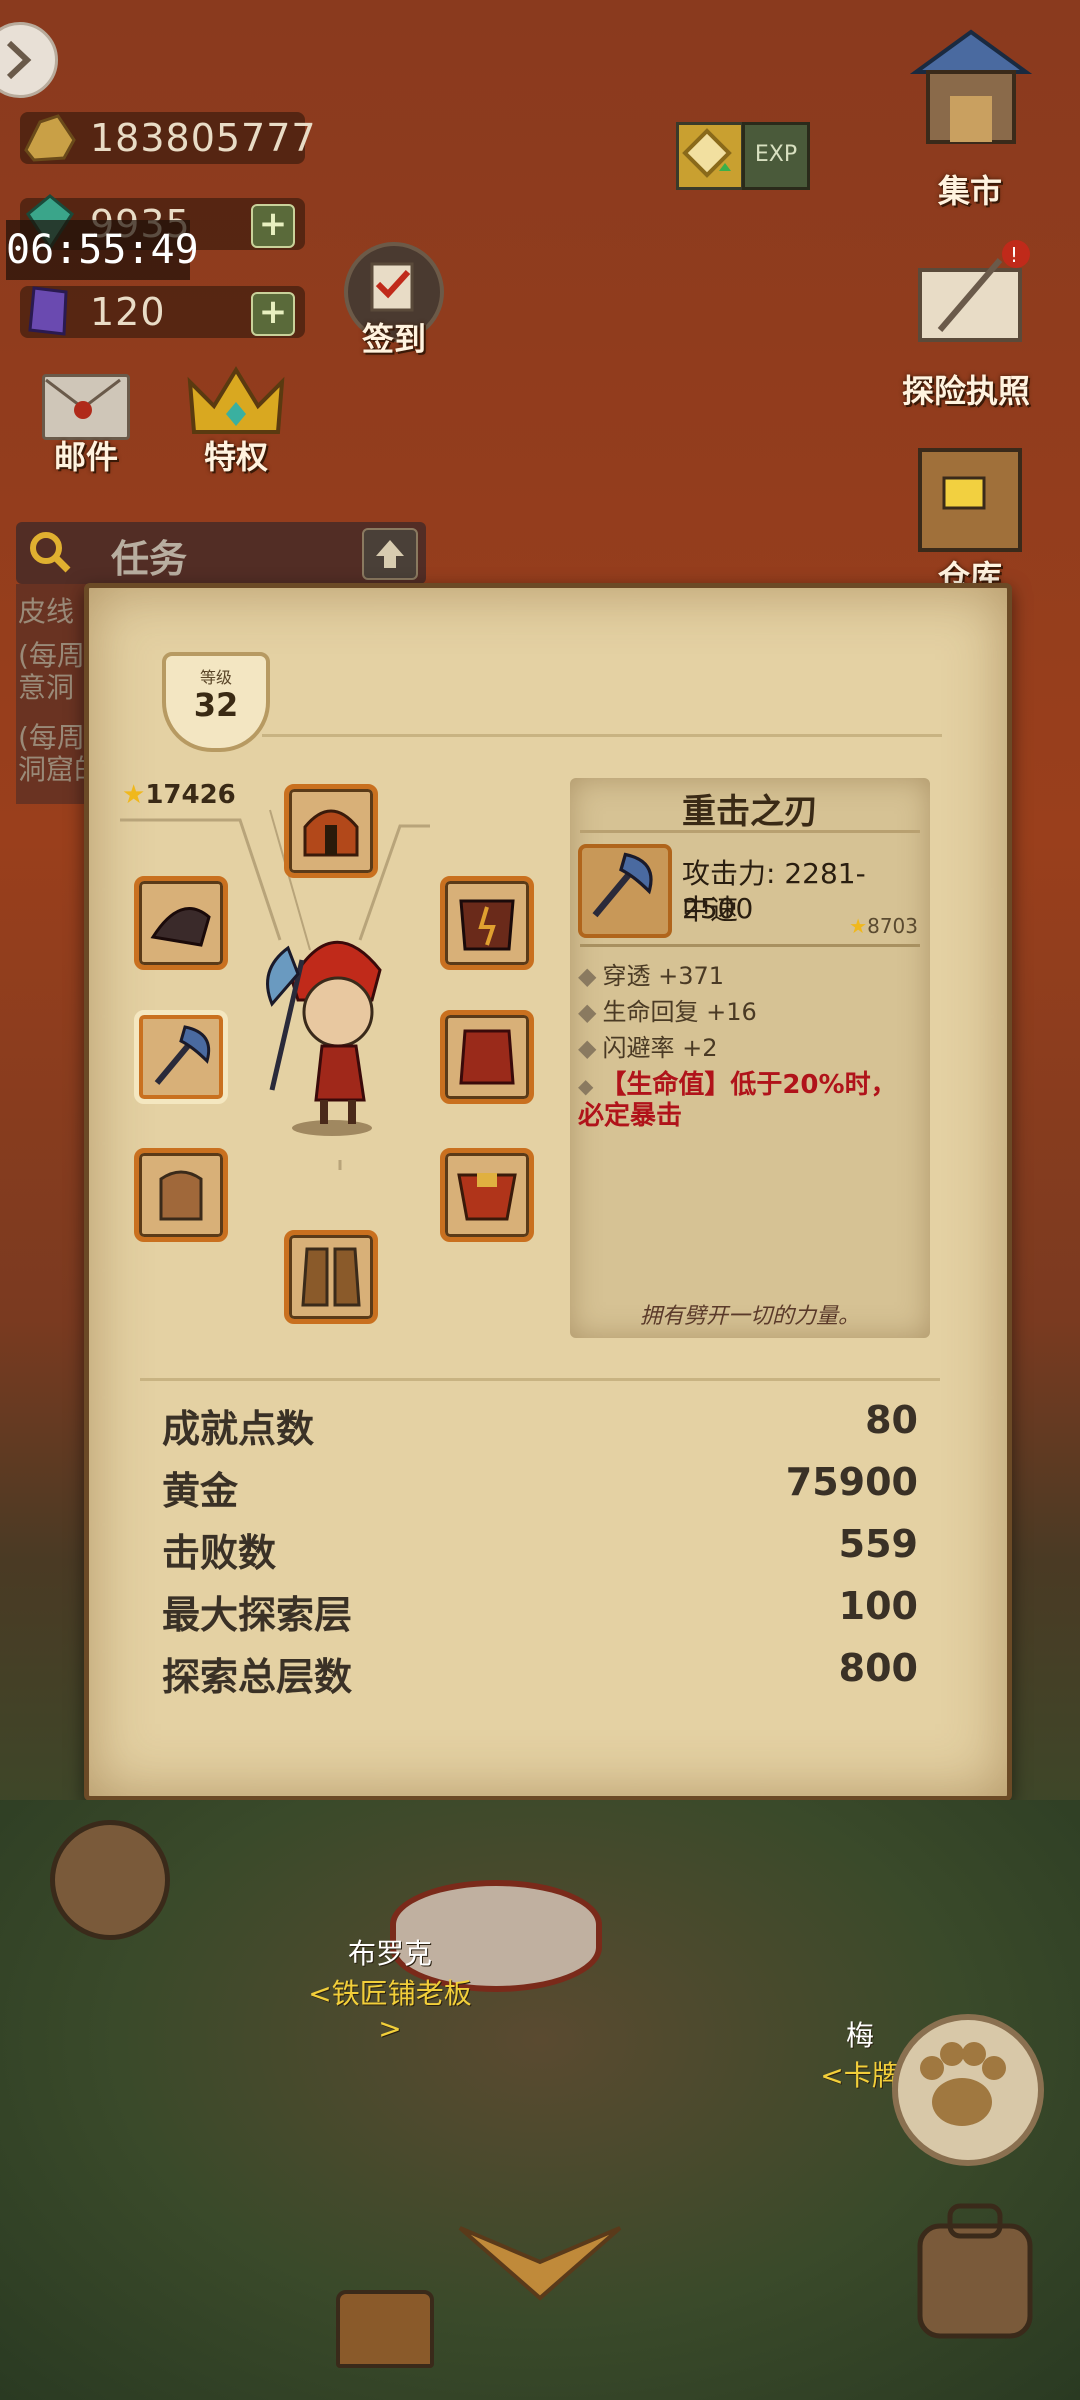  Describe the element at coordinates (663, 976) in the screenshot. I see `item-stat-text: 穿透 +371` at that location.